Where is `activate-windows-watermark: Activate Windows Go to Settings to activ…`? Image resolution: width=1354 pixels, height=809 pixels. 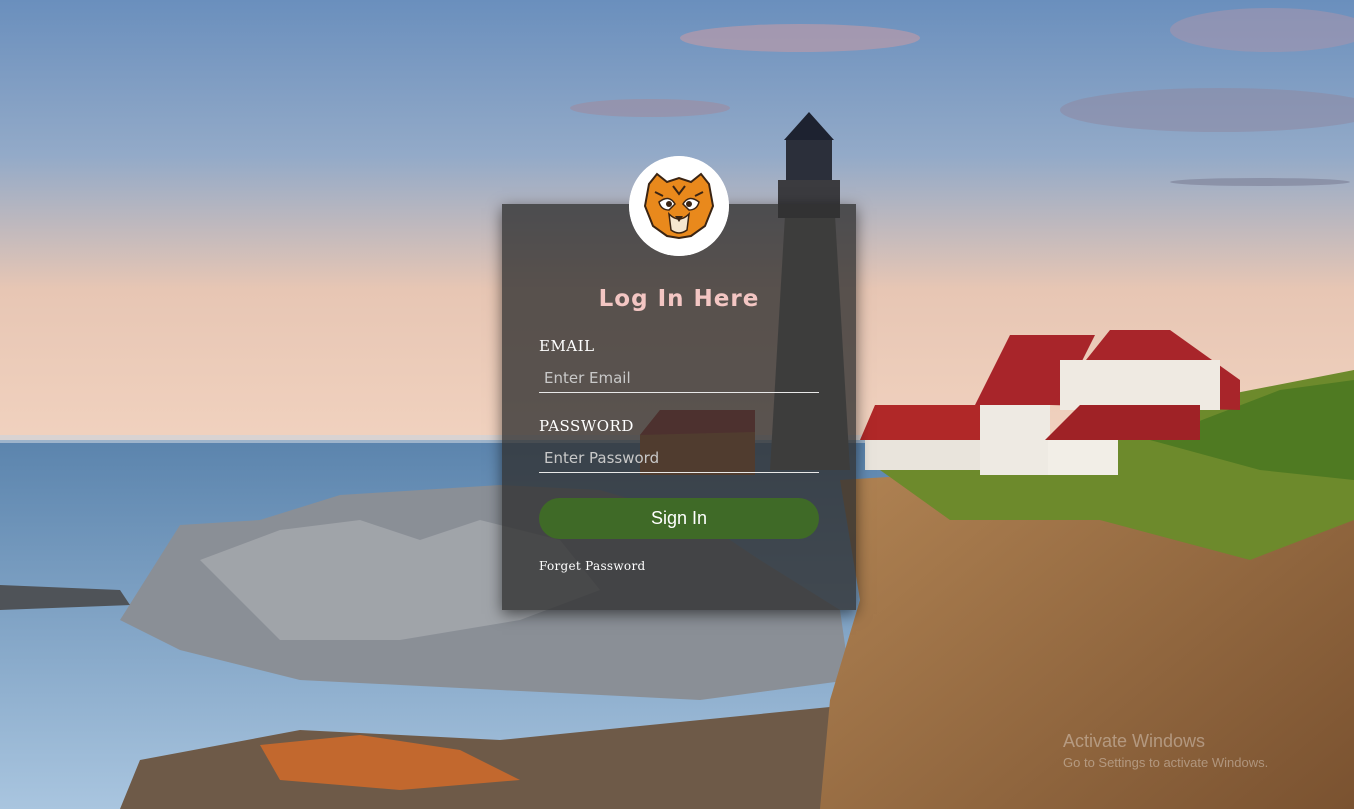
activate-windows-watermark: Activate Windows Go to Settings to activ… is located at coordinates (1165, 750).